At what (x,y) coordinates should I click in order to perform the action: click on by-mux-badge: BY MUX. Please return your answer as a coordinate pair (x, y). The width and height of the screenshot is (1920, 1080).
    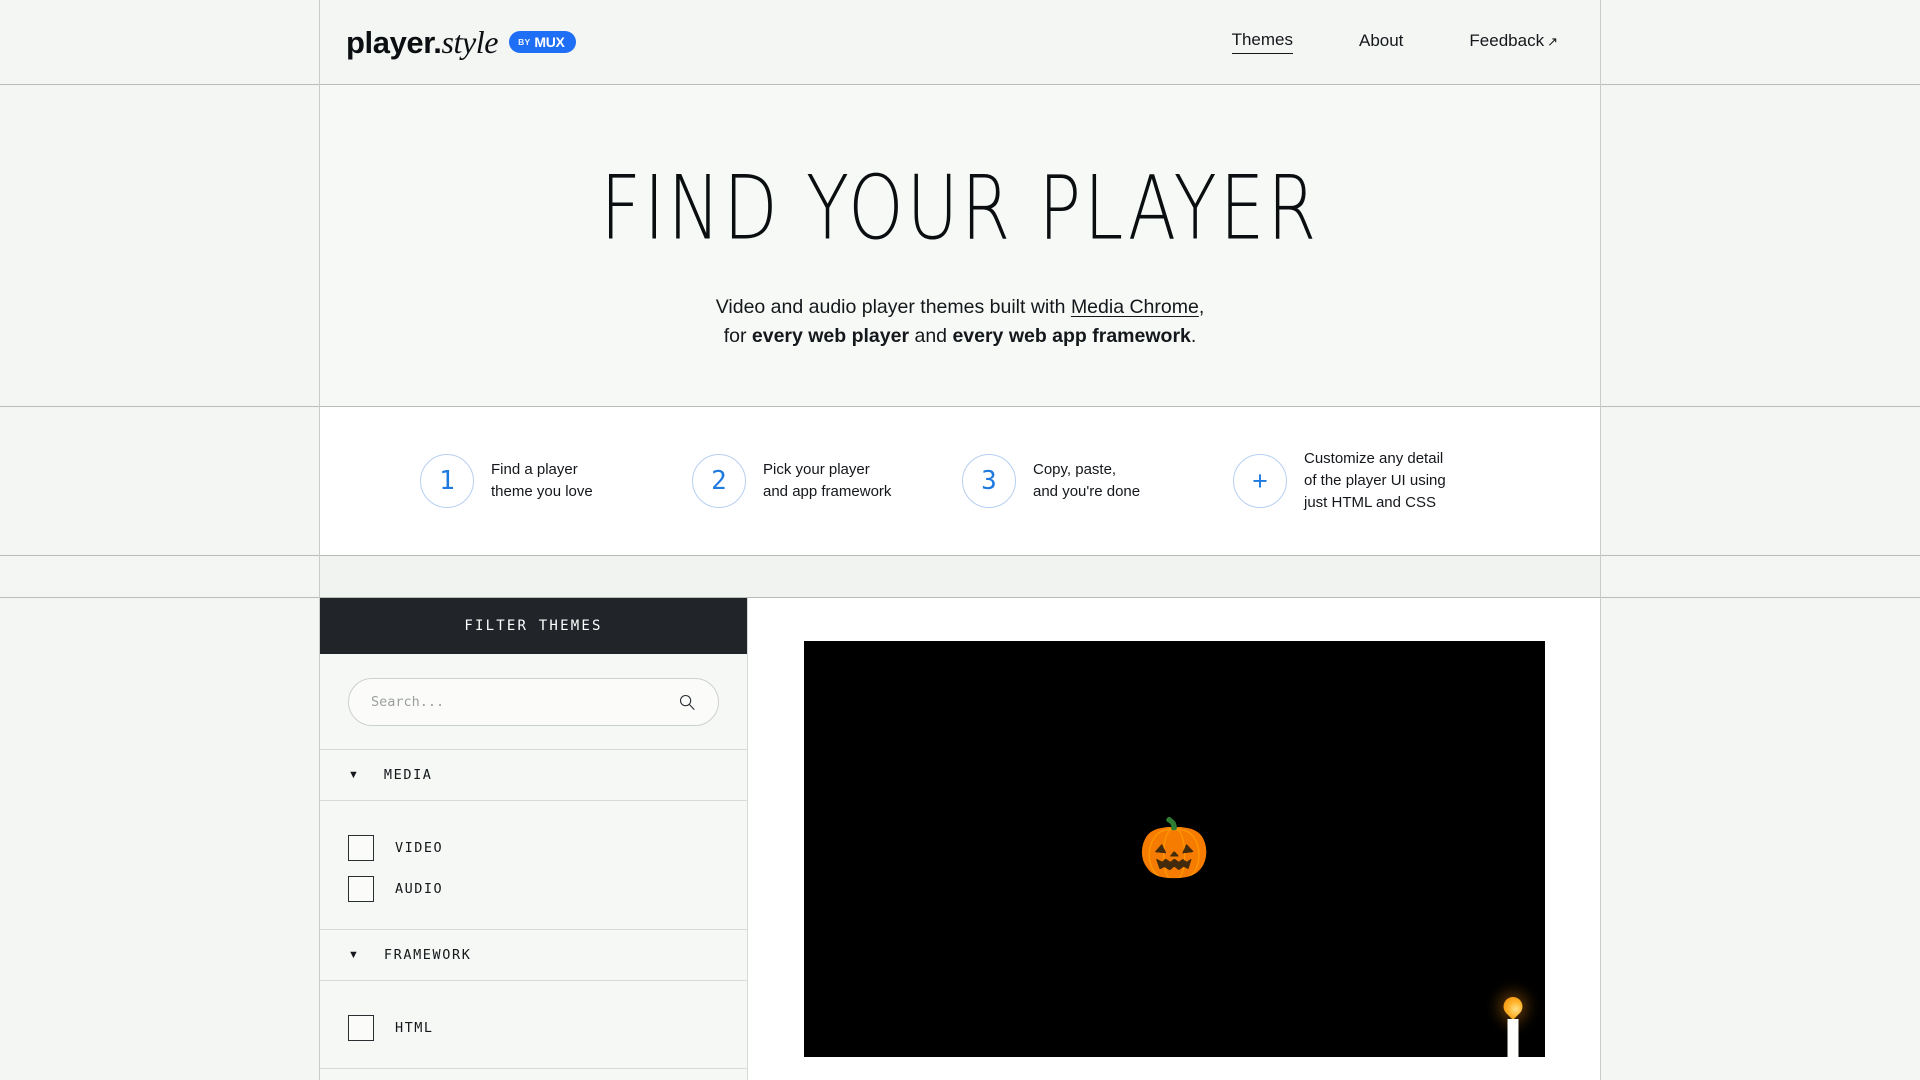
    Looking at the image, I should click on (542, 42).